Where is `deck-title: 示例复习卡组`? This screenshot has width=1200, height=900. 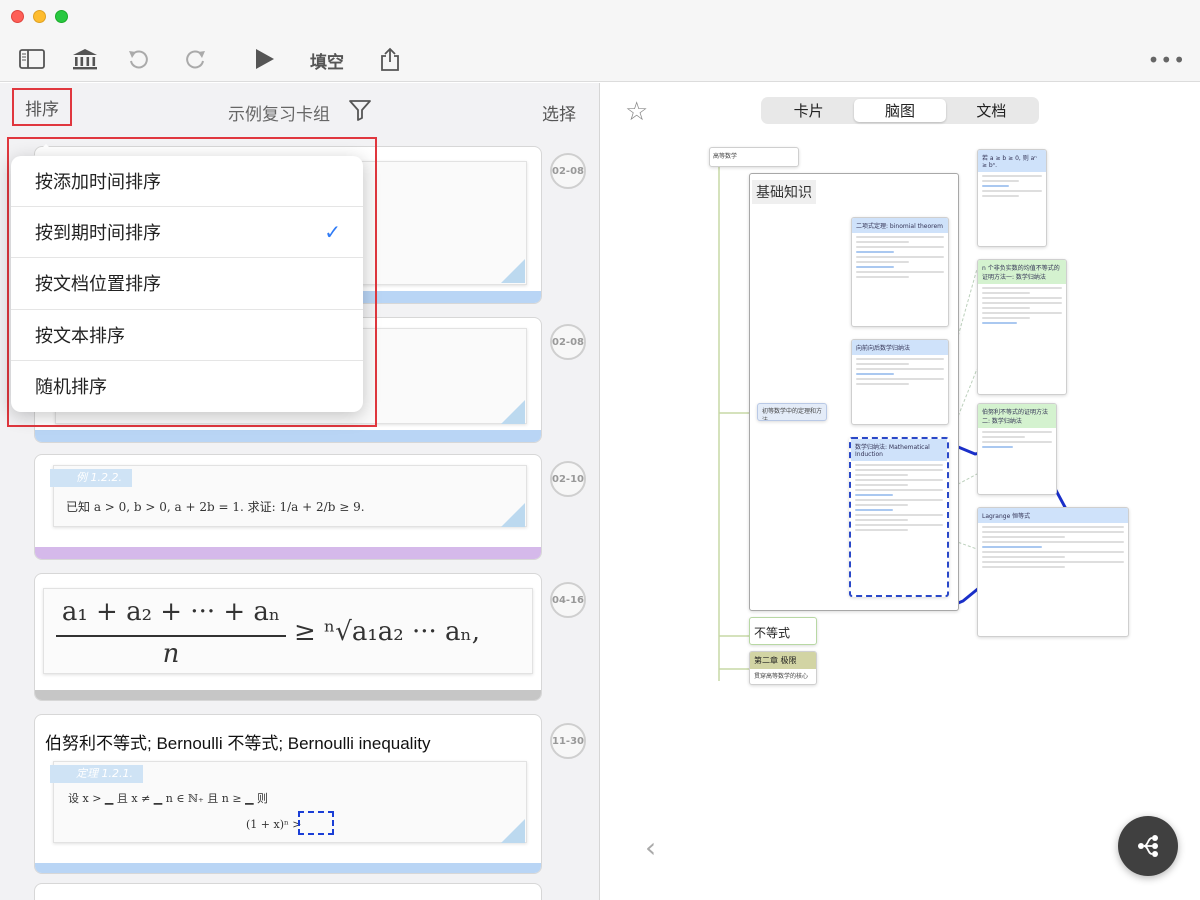
deck-title: 示例复习卡组 is located at coordinates (279, 112).